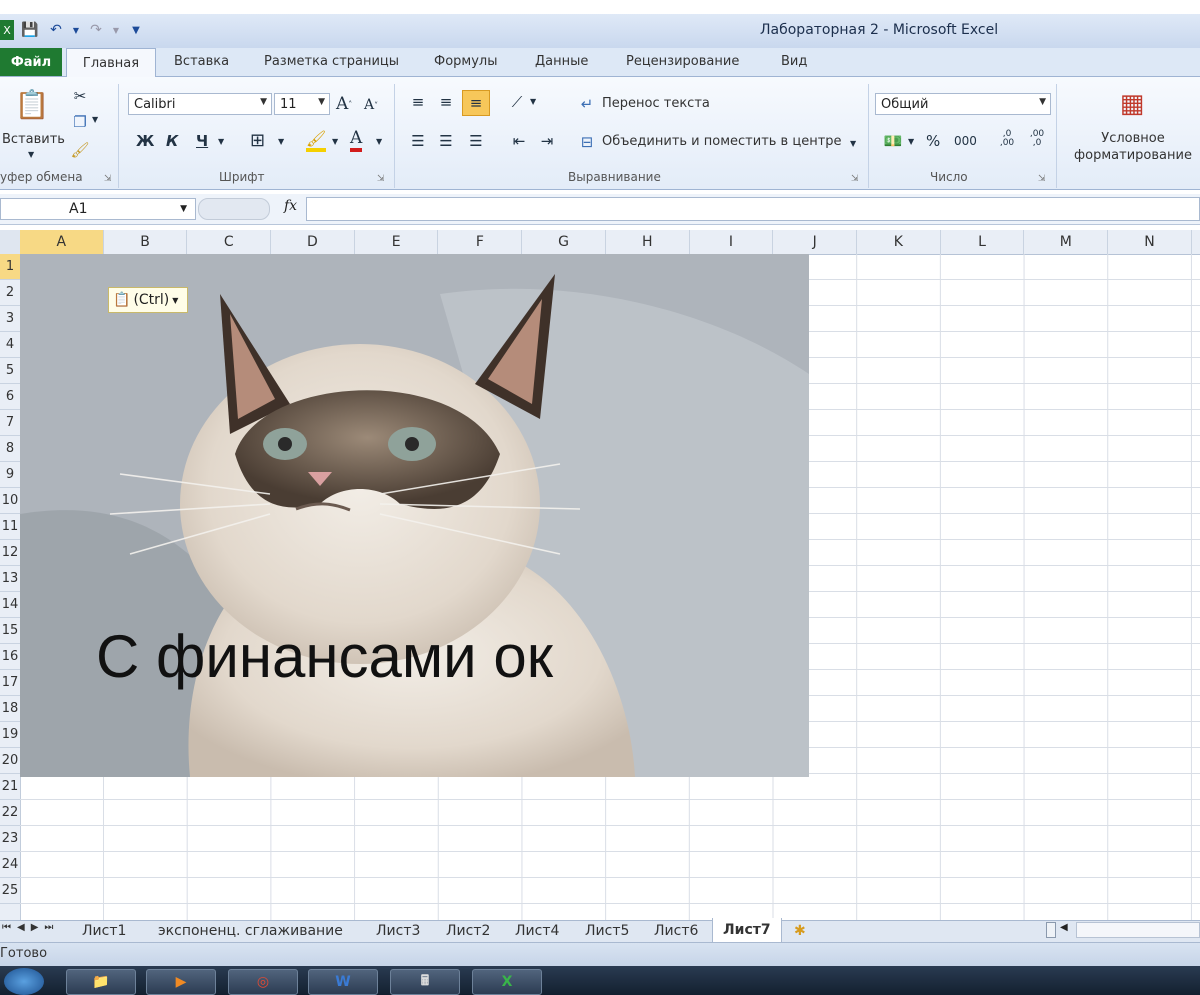 Image resolution: width=1200 pixels, height=995 pixels. I want to click on scroll-left-icon: ◀, so click(1064, 927).